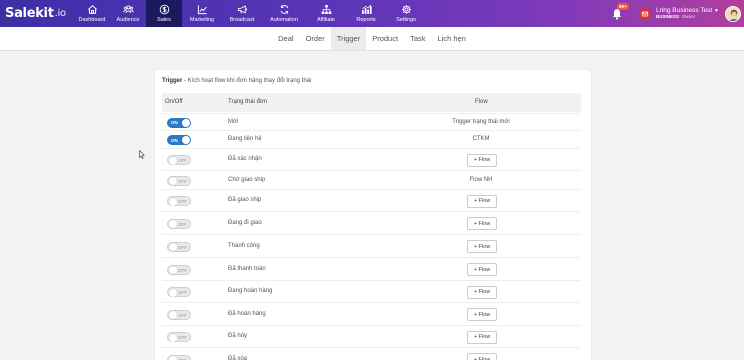 Image resolution: width=744 pixels, height=360 pixels. Describe the element at coordinates (242, 9) in the screenshot. I see `megaphone-icon` at that location.